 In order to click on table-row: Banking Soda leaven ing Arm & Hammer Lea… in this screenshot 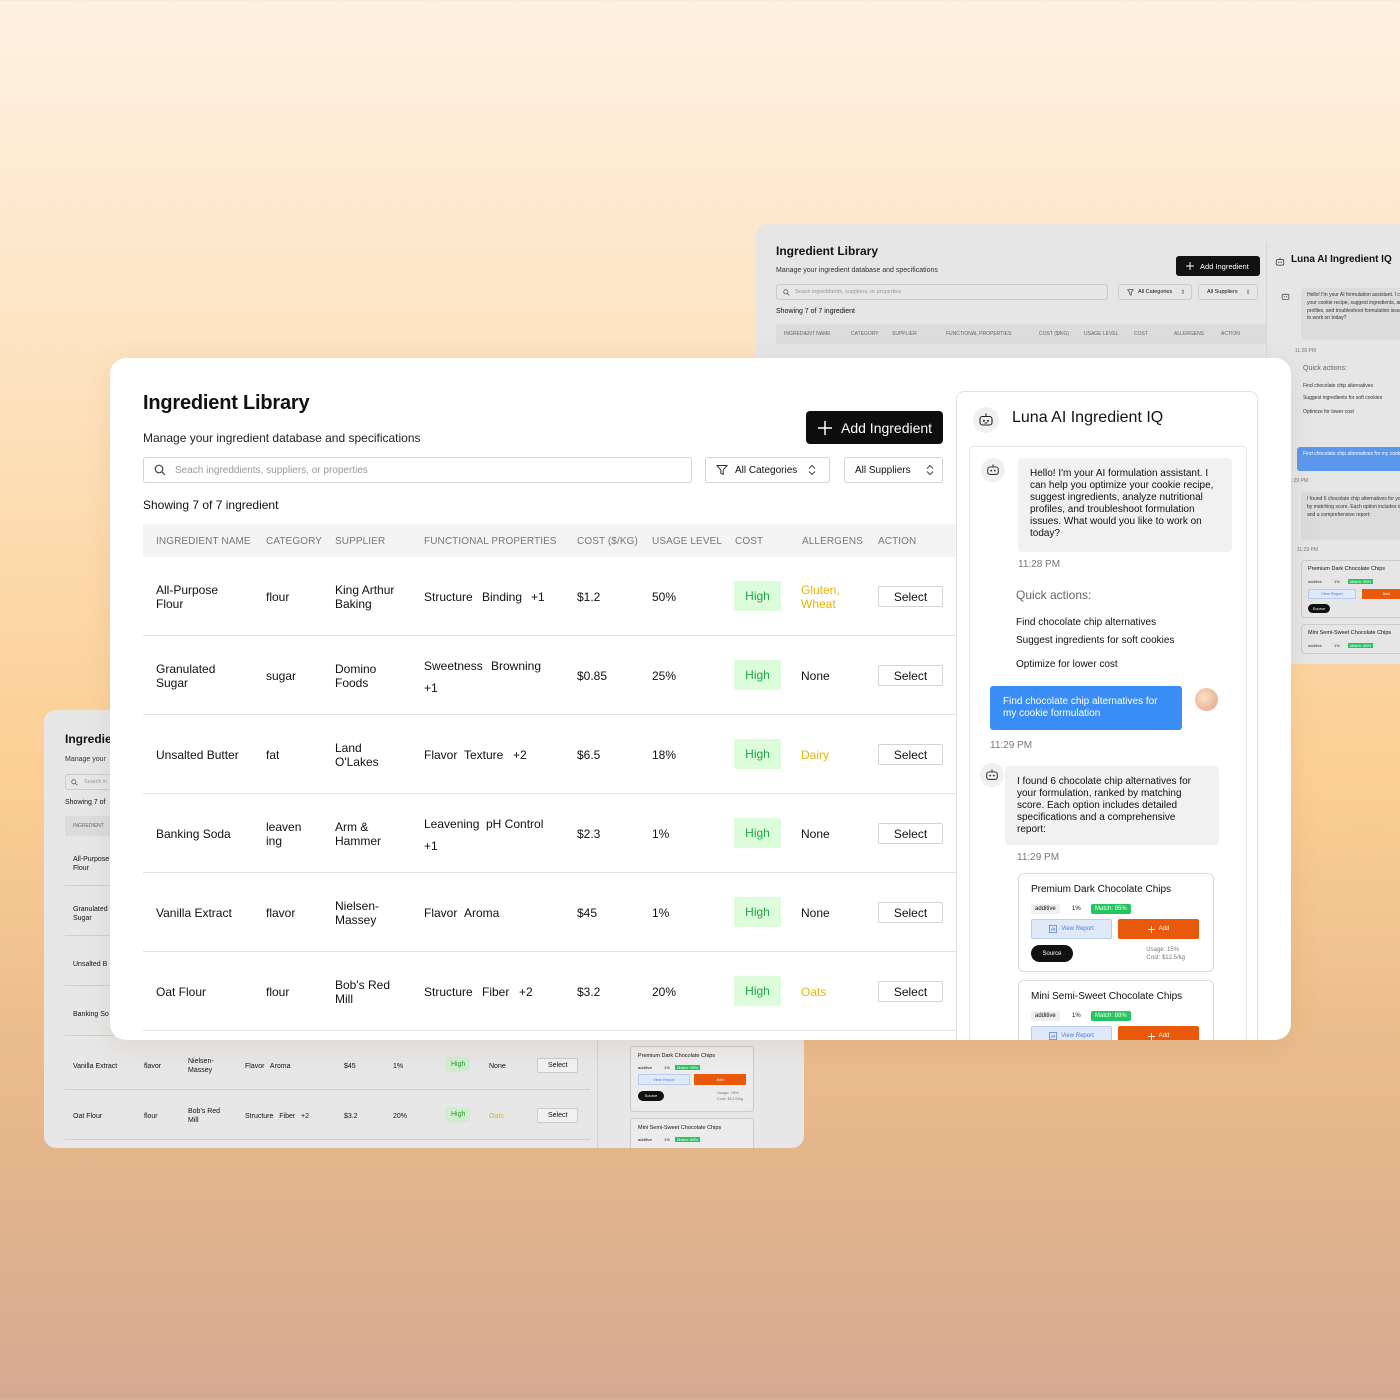, I will do `click(550, 833)`.